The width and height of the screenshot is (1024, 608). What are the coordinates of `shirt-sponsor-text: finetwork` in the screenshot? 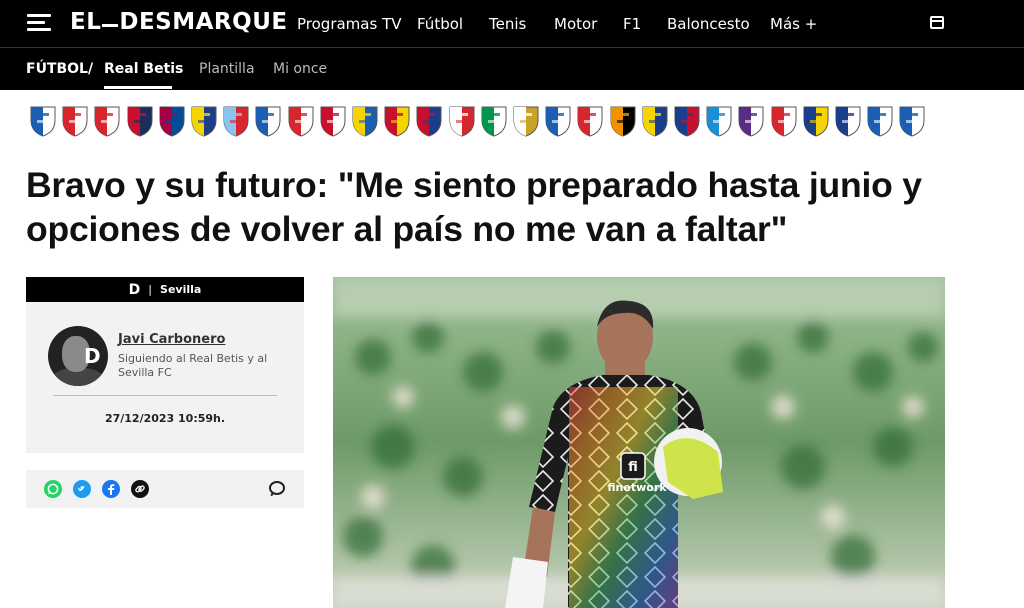 It's located at (637, 487).